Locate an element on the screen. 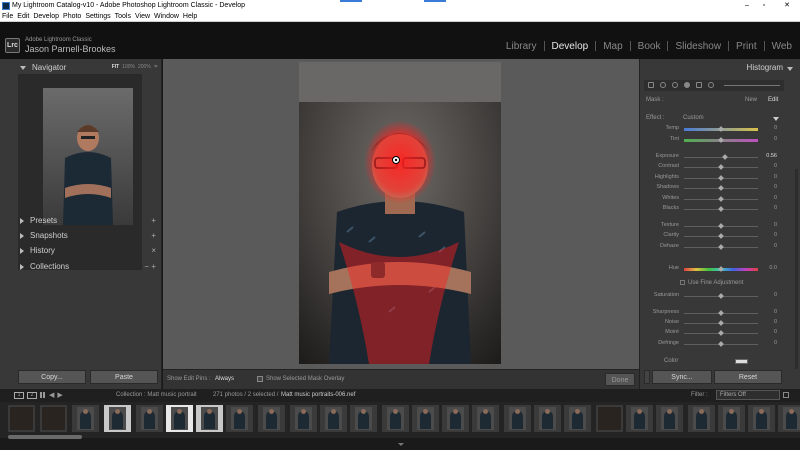 This screenshot has height=450, width=800. sync-toggle is located at coordinates (647, 377).